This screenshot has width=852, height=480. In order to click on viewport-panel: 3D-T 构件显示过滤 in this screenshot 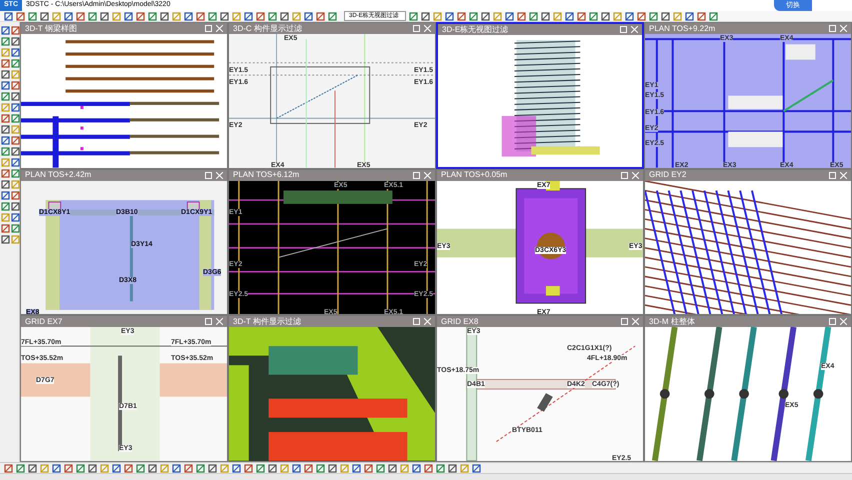, I will do `click(332, 388)`.